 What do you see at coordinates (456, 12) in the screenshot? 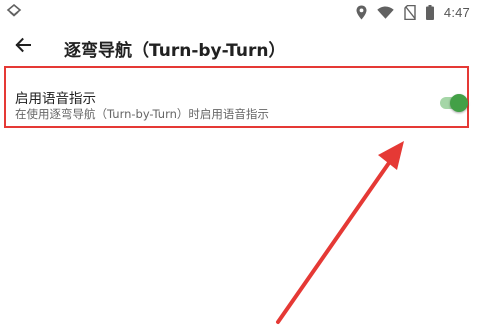
I see `status-time: 4:47` at bounding box center [456, 12].